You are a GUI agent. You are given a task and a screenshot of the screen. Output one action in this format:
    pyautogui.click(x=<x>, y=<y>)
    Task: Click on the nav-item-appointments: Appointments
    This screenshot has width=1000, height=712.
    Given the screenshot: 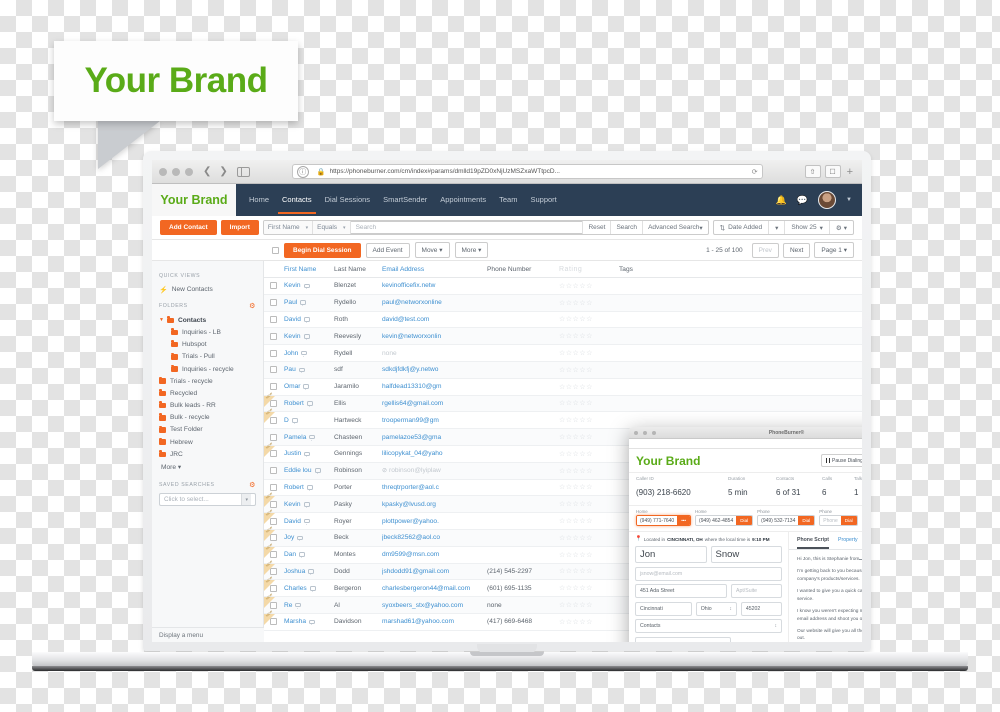 What is the action you would take?
    pyautogui.click(x=463, y=200)
    